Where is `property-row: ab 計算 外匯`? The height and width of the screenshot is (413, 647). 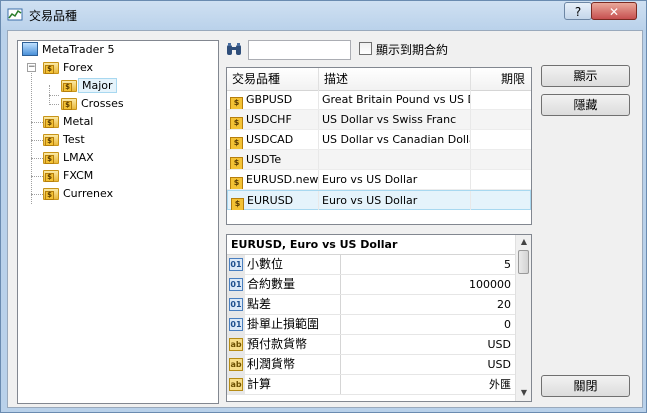
property-row: ab 計算 外匯 is located at coordinates (371, 385).